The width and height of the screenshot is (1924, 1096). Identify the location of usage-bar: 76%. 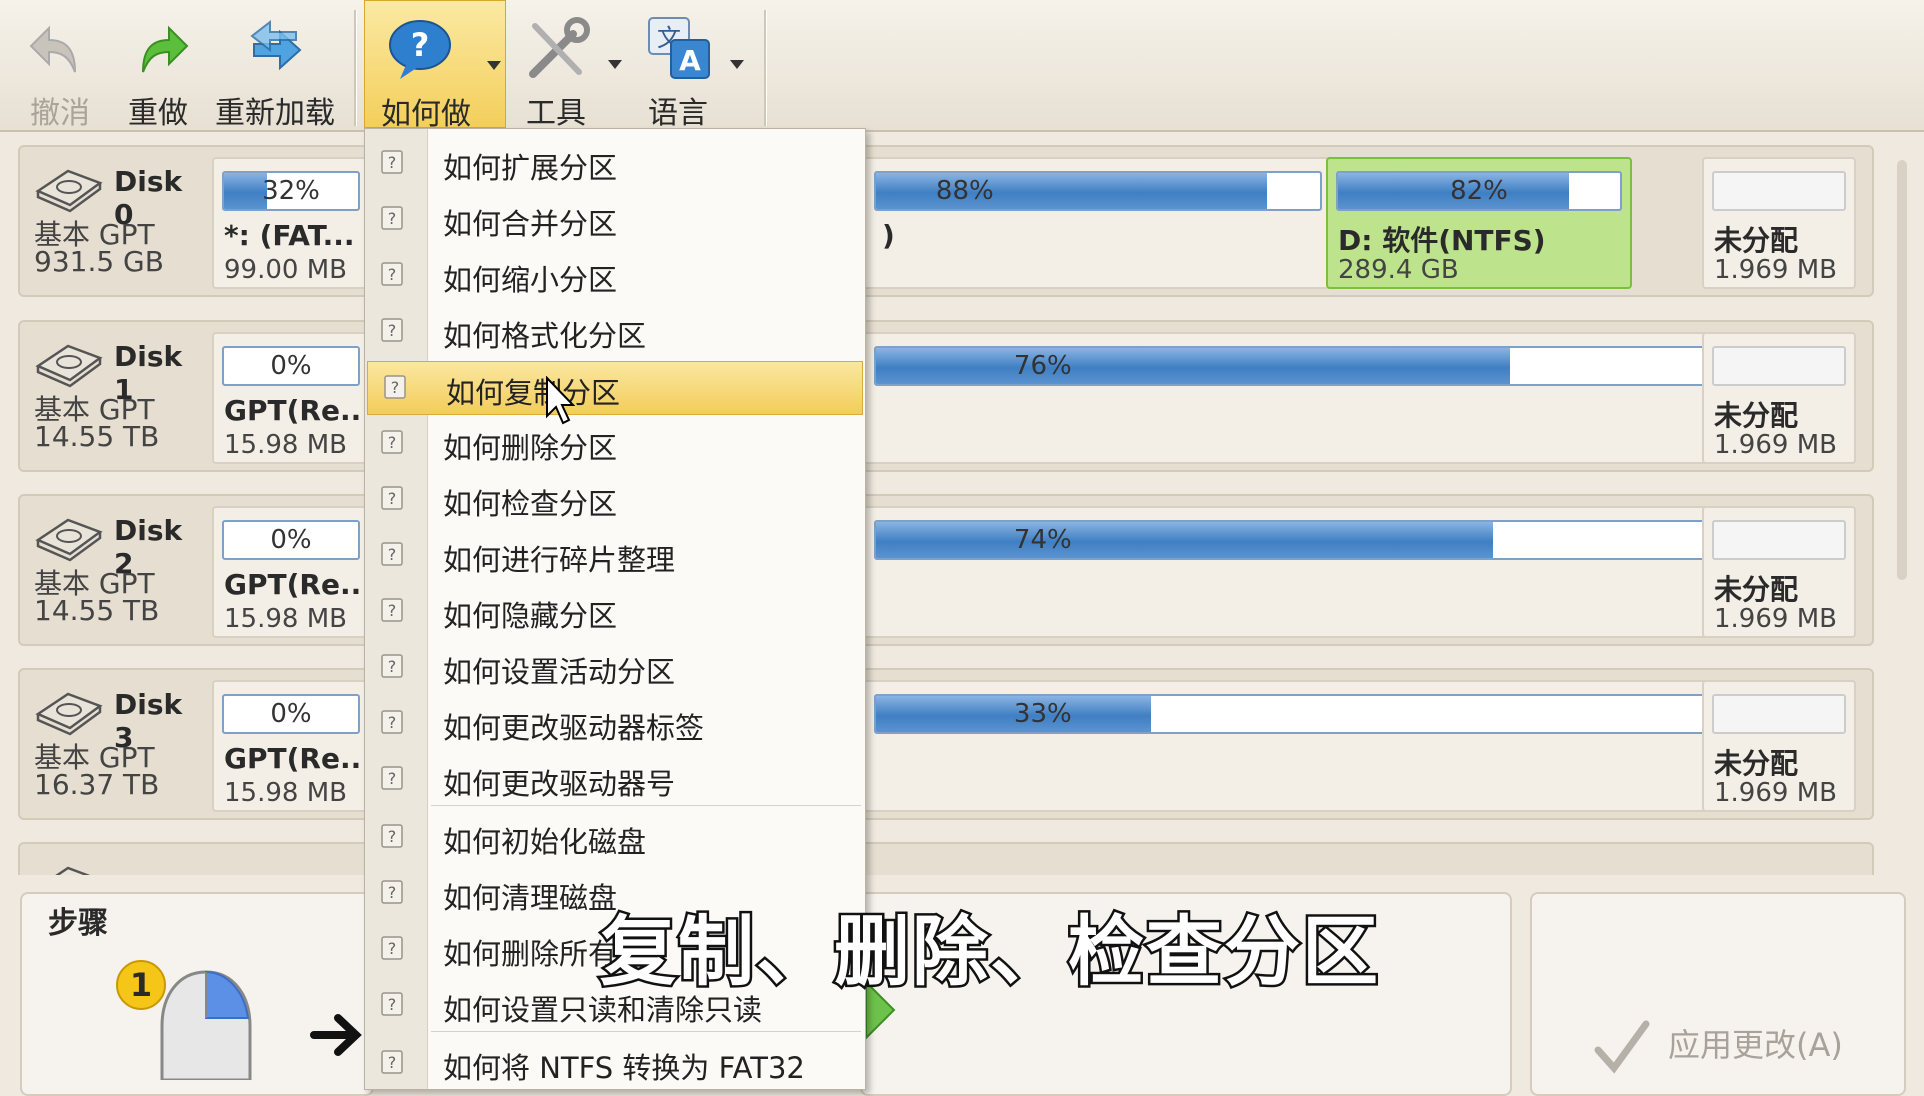
(1293, 366).